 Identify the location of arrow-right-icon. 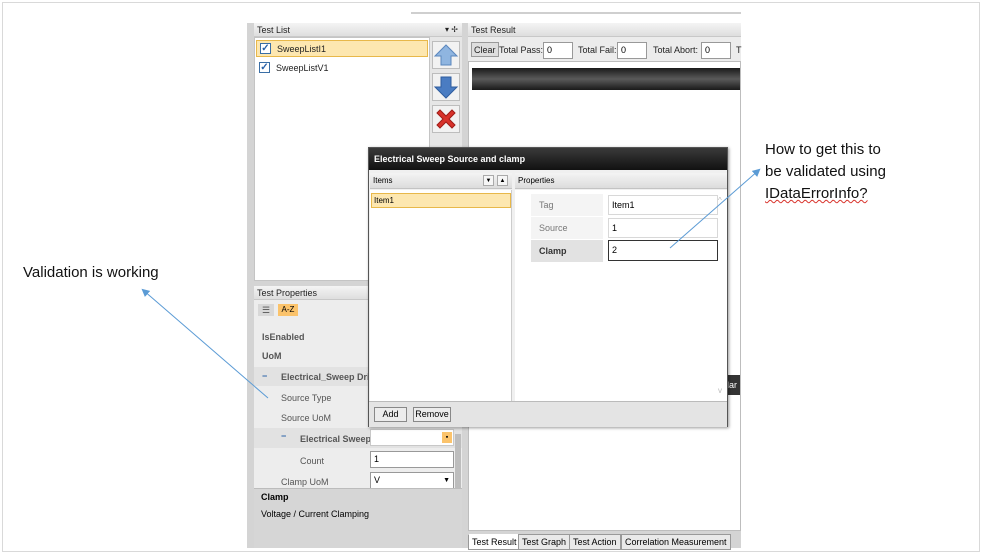
(715, 208).